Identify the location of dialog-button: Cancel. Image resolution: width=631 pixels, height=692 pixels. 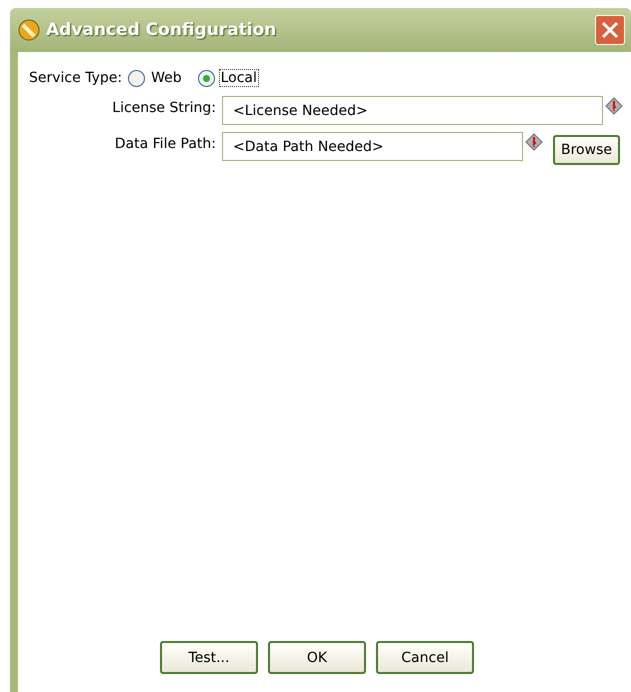
(425, 657).